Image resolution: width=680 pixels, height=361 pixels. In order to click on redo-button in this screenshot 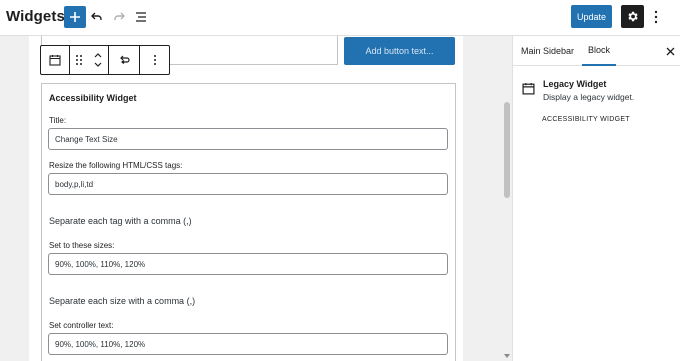, I will do `click(119, 17)`.